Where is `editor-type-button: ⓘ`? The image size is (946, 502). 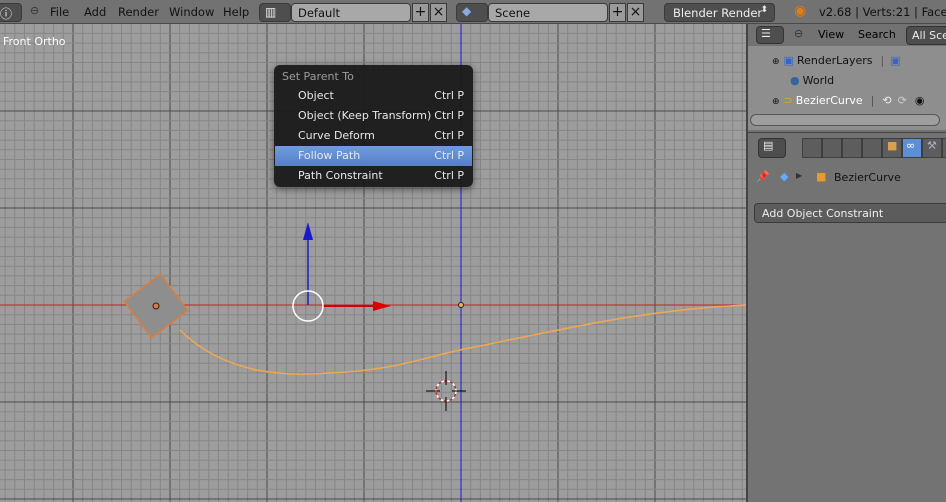 editor-type-button: ⓘ is located at coordinates (11, 12).